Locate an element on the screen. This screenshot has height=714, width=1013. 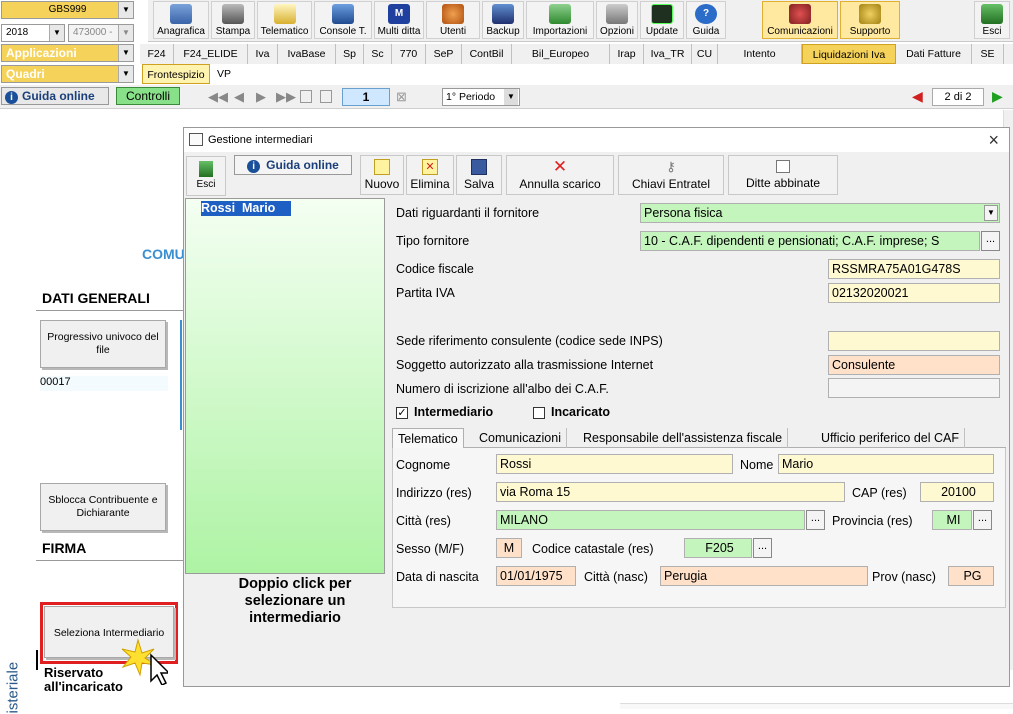
applicazioni-label: Applicazioni is located at coordinates (41, 53).